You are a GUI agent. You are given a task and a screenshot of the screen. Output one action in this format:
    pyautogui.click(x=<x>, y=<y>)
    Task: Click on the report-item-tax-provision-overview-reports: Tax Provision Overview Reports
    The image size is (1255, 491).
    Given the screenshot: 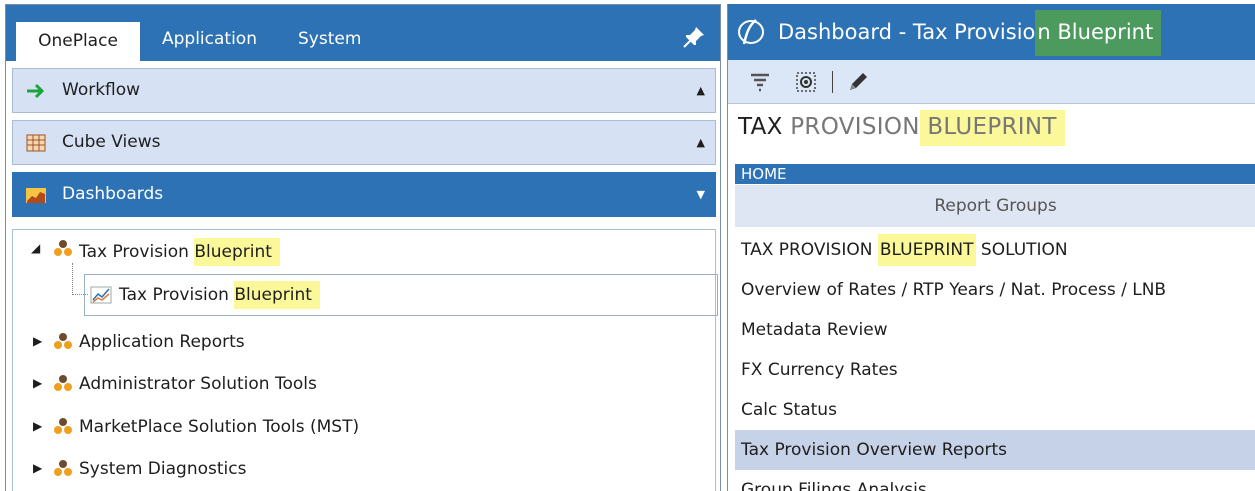 What is the action you would take?
    pyautogui.click(x=995, y=450)
    